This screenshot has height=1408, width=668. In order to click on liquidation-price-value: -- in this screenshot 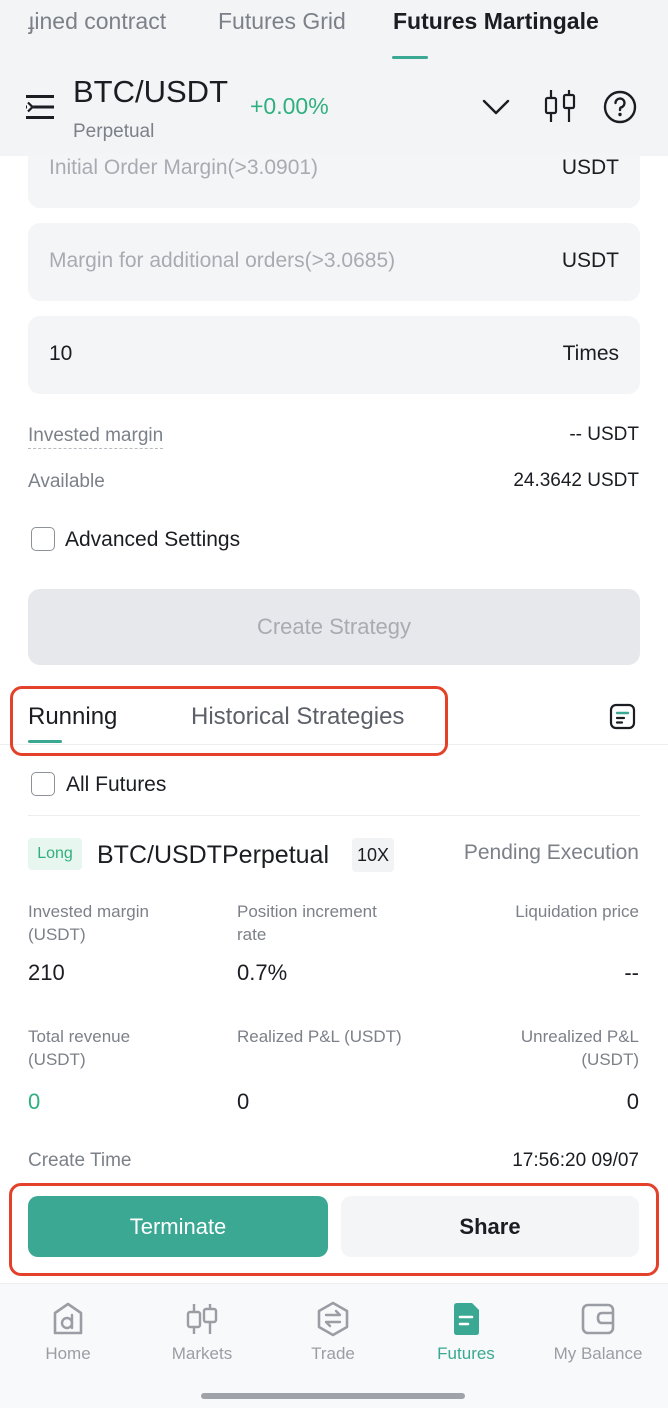, I will do `click(631, 972)`.